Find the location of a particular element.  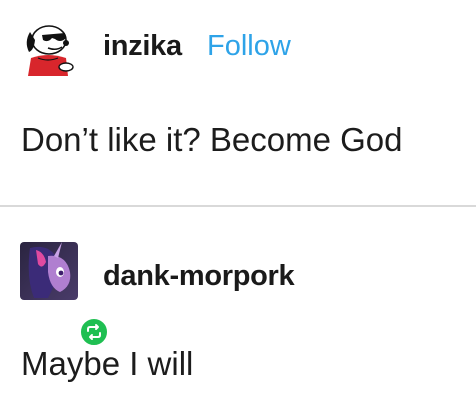

post-text: Maybe I will is located at coordinates (107, 363).